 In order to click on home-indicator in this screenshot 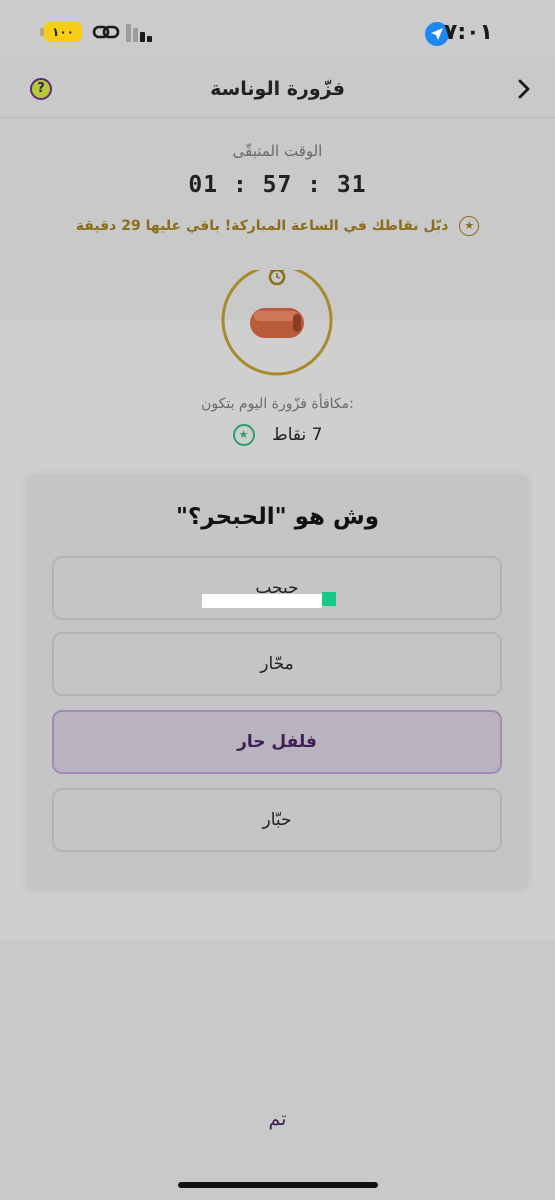, I will do `click(278, 1185)`.